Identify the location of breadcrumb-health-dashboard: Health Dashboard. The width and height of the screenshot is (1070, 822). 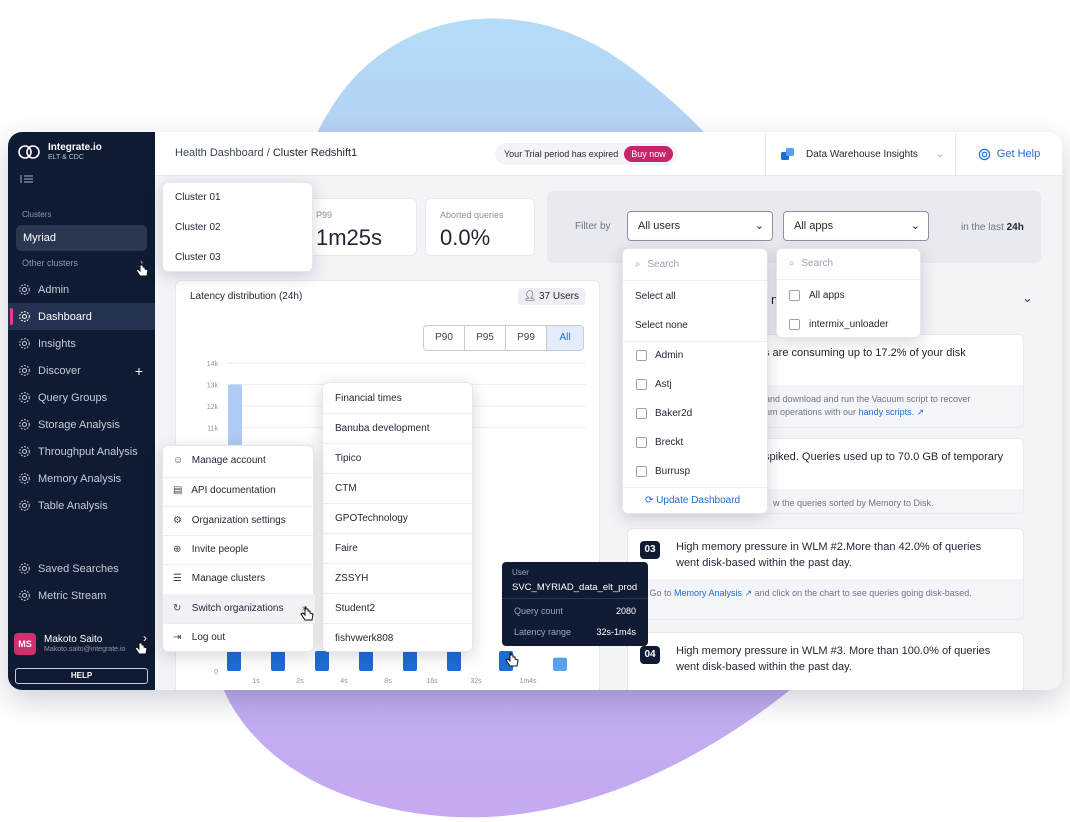
(219, 153).